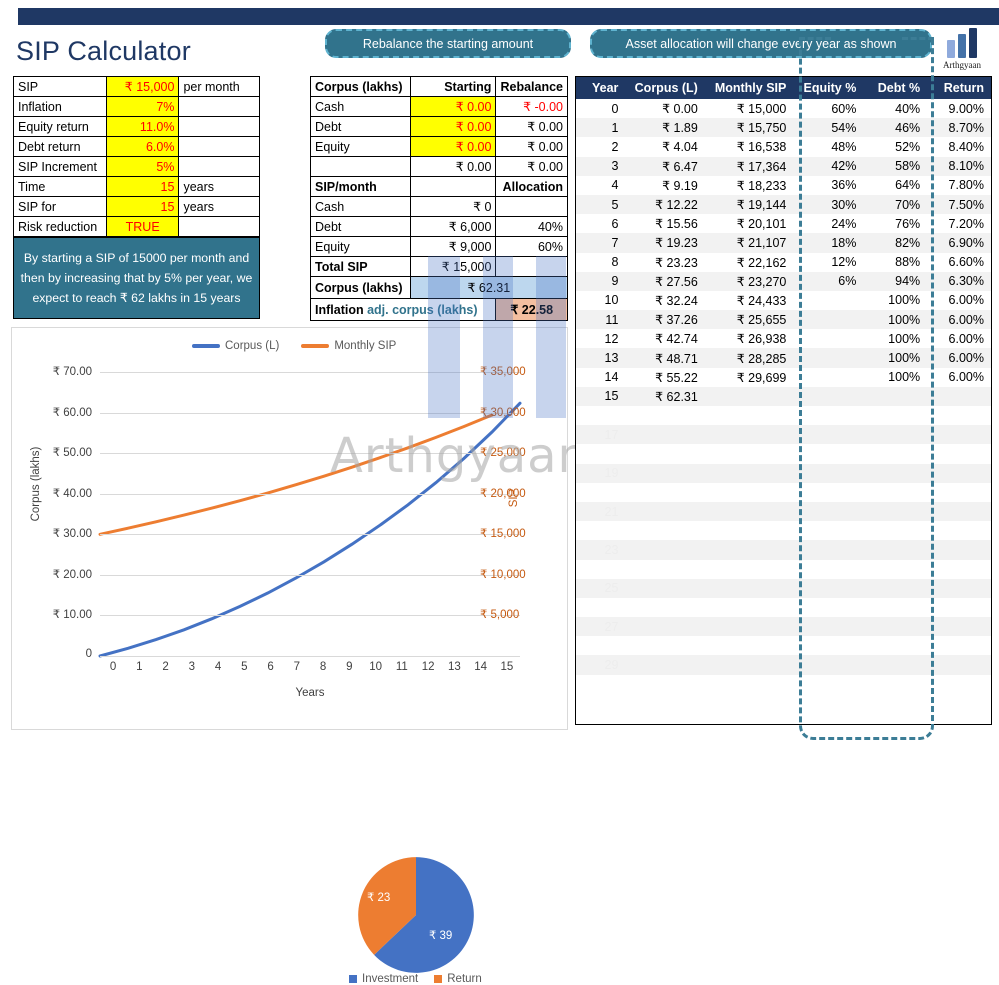 This screenshot has height=985, width=999. I want to click on legend-item-corpus: Corpus (L), so click(235, 346).